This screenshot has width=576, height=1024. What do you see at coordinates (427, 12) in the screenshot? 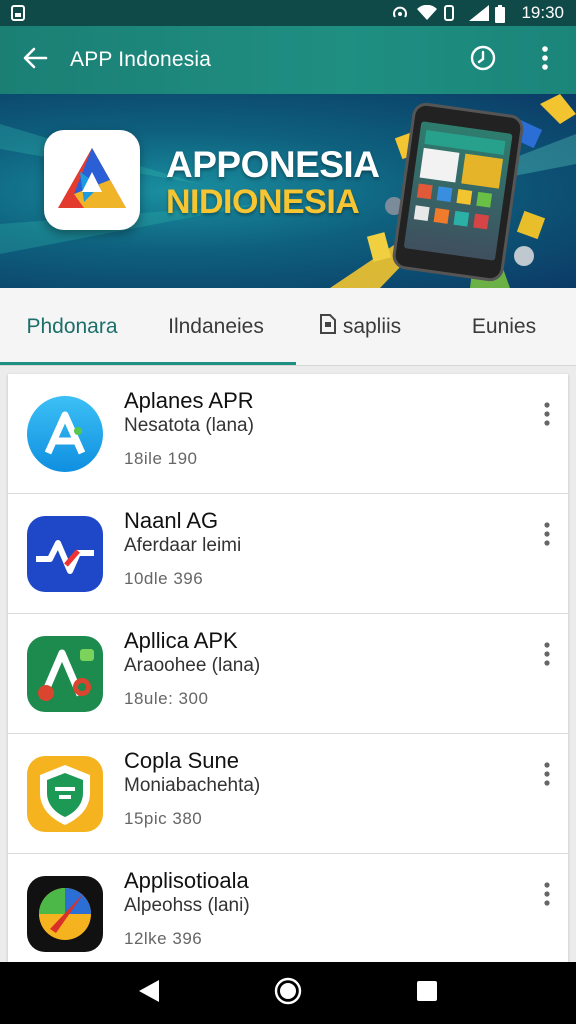
I see `wifi-icon` at bounding box center [427, 12].